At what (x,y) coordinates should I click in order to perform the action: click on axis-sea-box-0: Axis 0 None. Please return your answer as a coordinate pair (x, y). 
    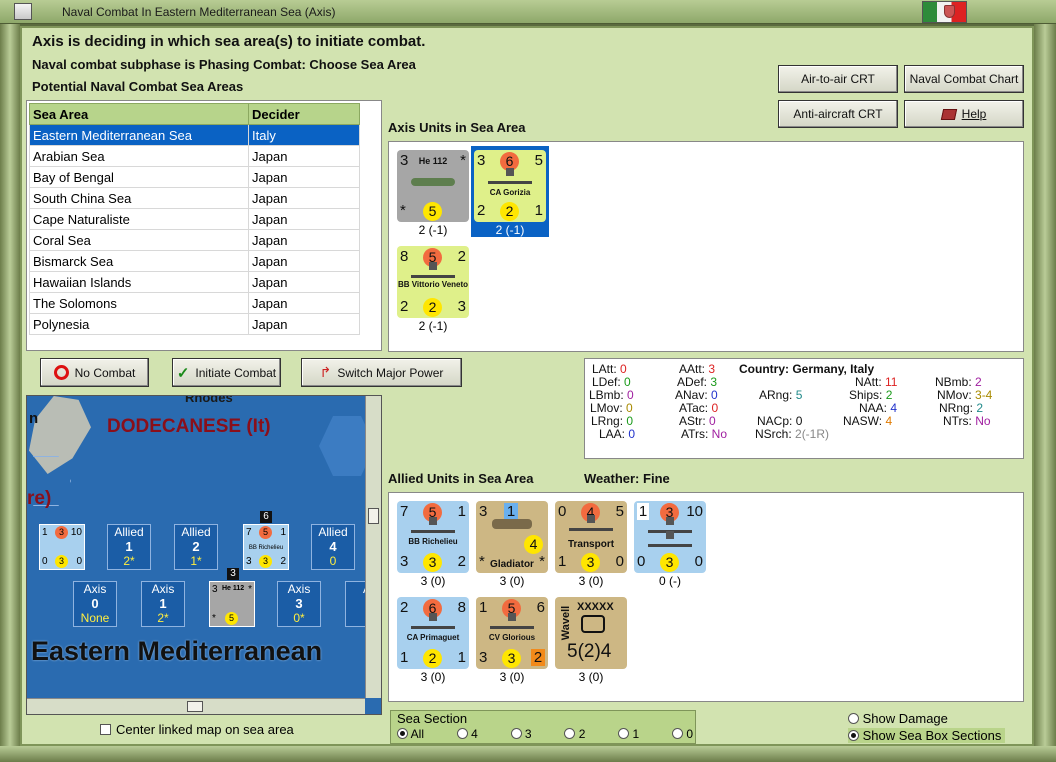
    Looking at the image, I should click on (95, 604).